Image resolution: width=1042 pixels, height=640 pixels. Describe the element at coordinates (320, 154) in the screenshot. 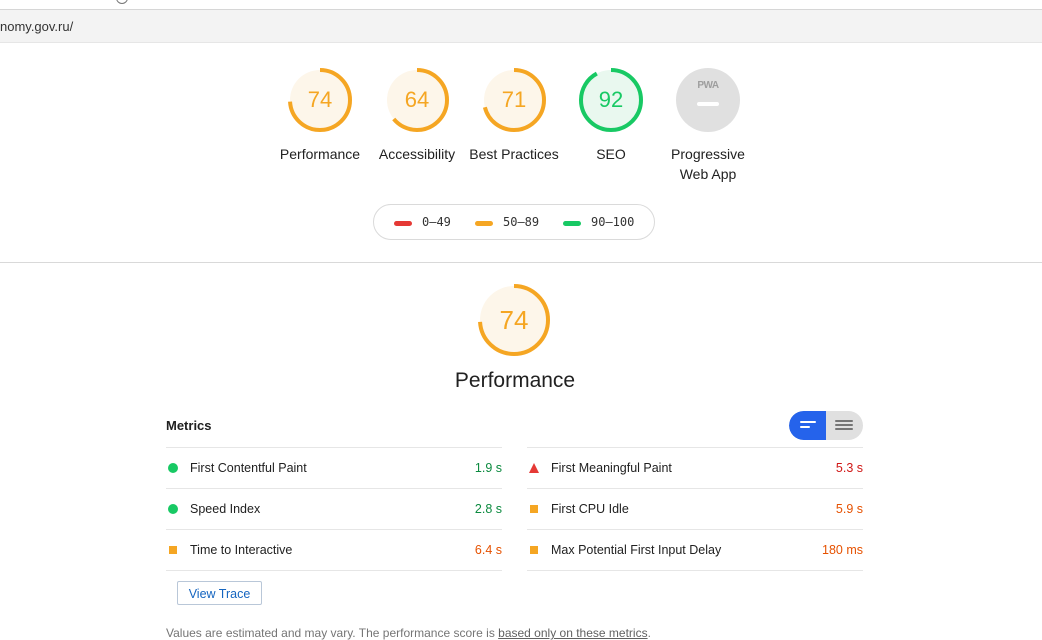

I see `gauge-label: Performance` at that location.